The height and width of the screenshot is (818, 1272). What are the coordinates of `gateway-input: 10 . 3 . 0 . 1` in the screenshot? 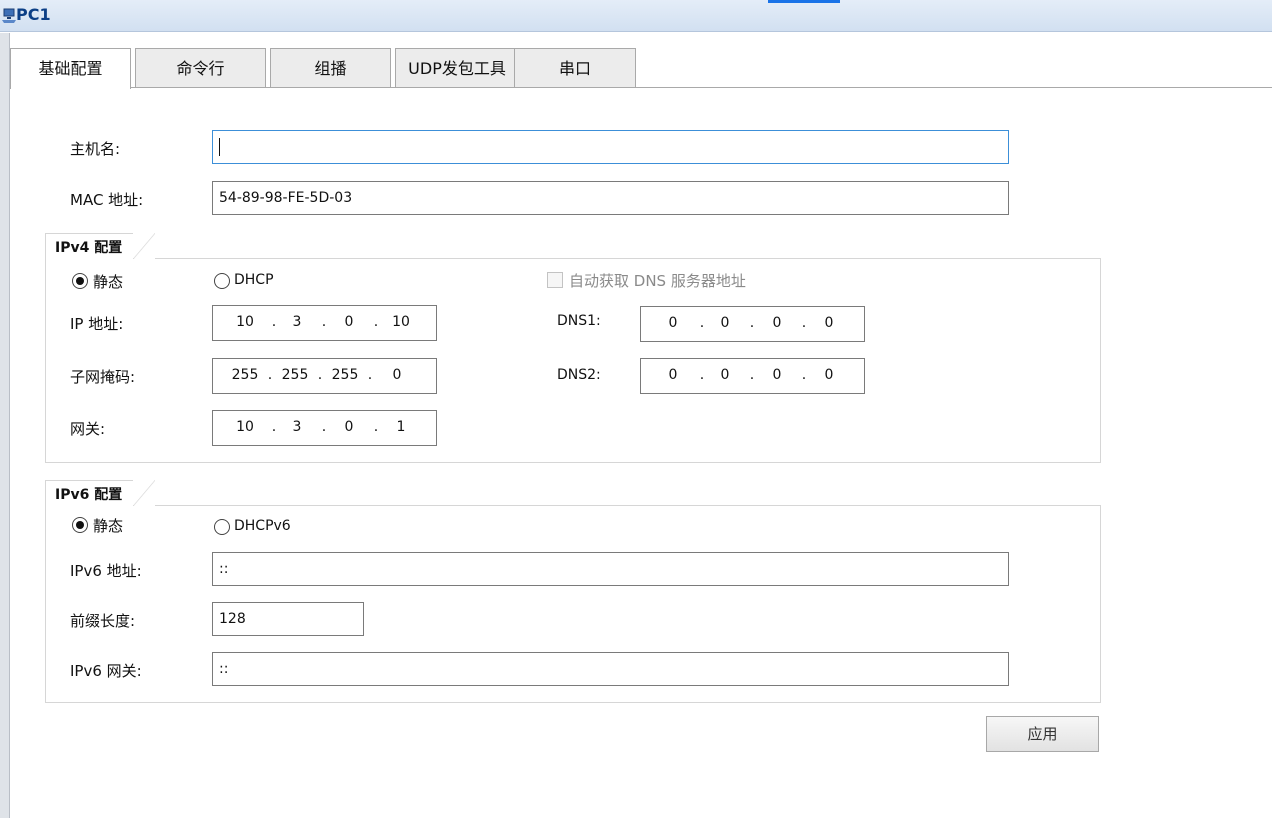 It's located at (324, 428).